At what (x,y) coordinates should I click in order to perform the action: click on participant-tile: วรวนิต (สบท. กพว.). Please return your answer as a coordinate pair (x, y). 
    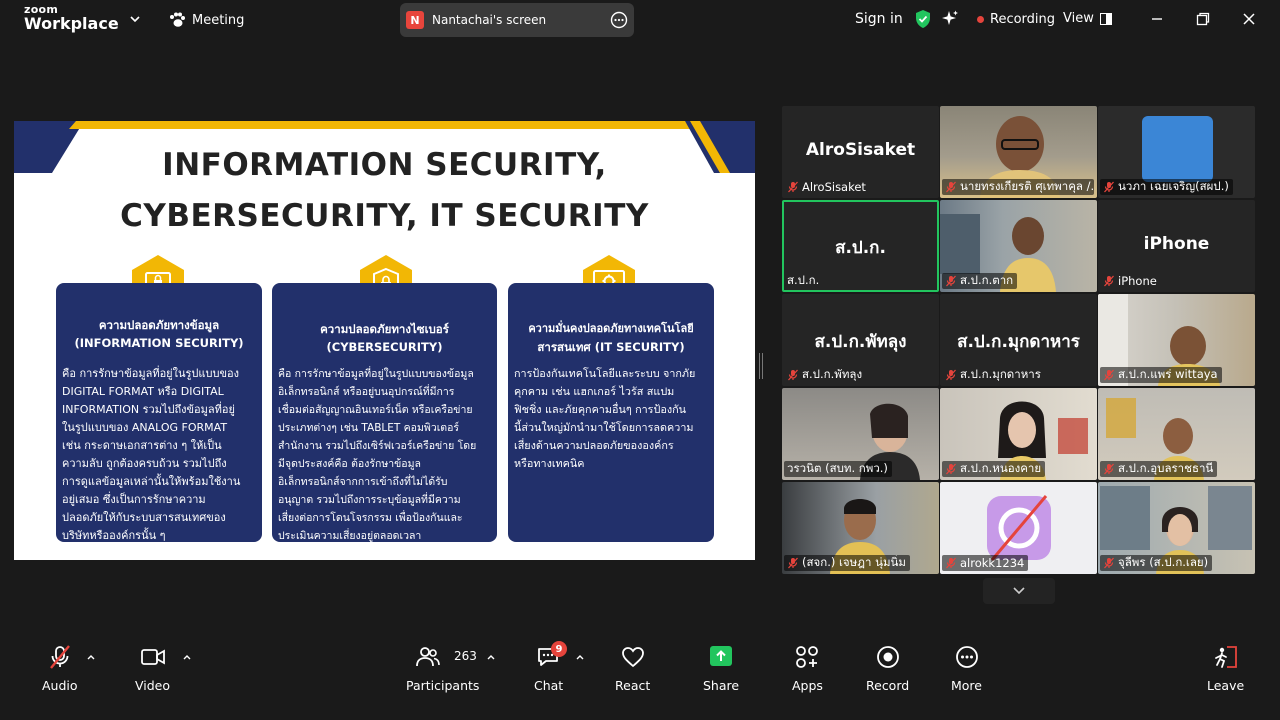
    Looking at the image, I should click on (860, 434).